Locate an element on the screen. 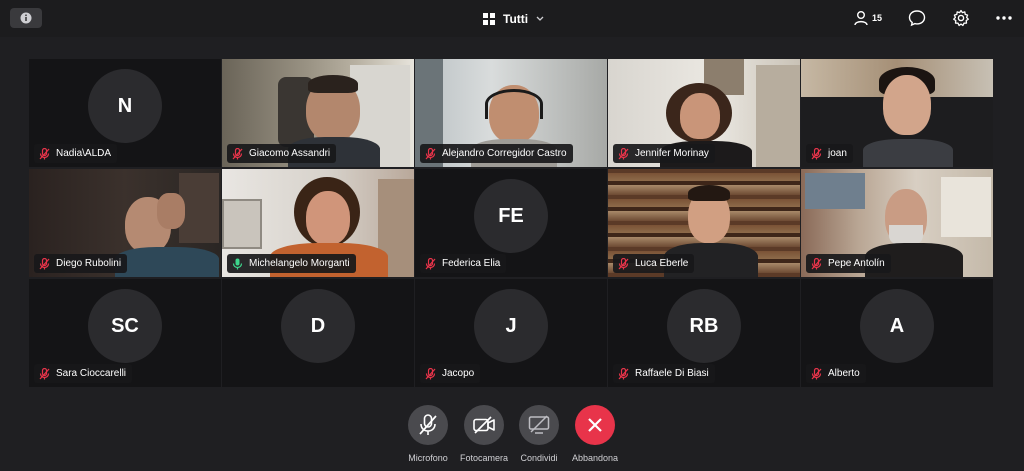 Image resolution: width=1024 pixels, height=471 pixels. info-button is located at coordinates (26, 18).